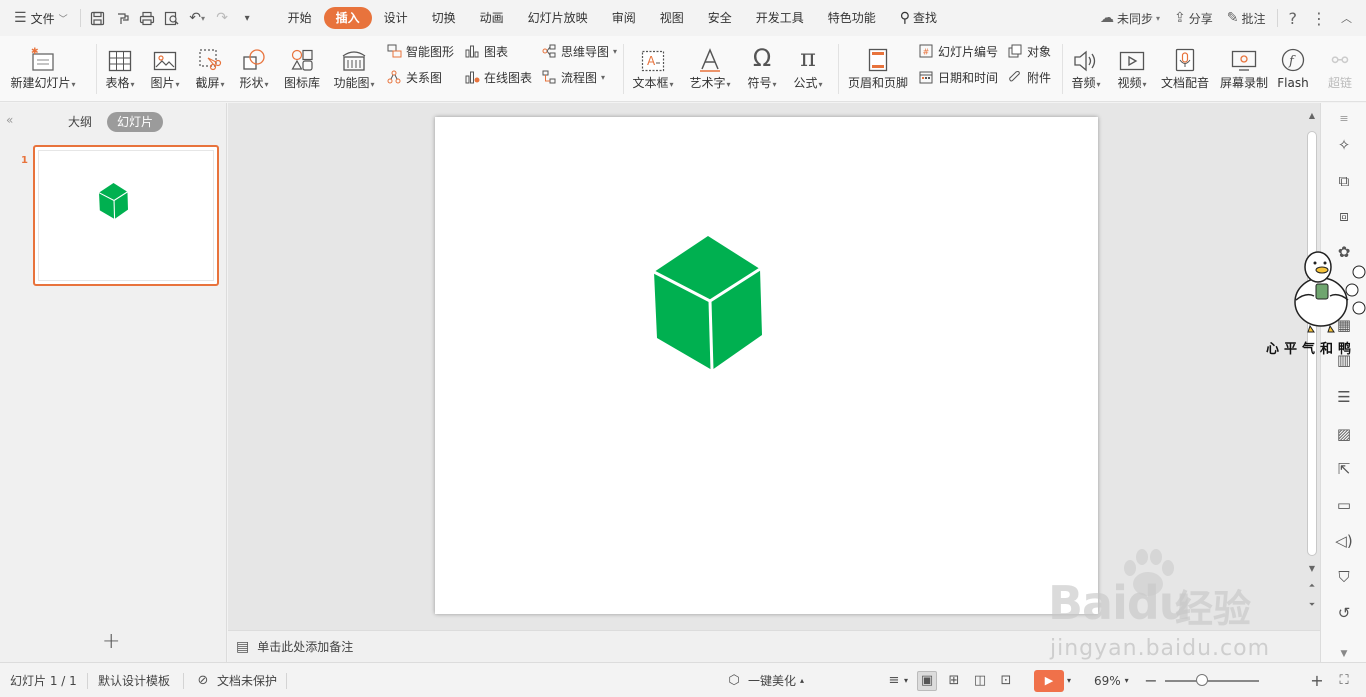  Describe the element at coordinates (653, 66) in the screenshot. I see `text-box-button: A 文本框▾` at that location.